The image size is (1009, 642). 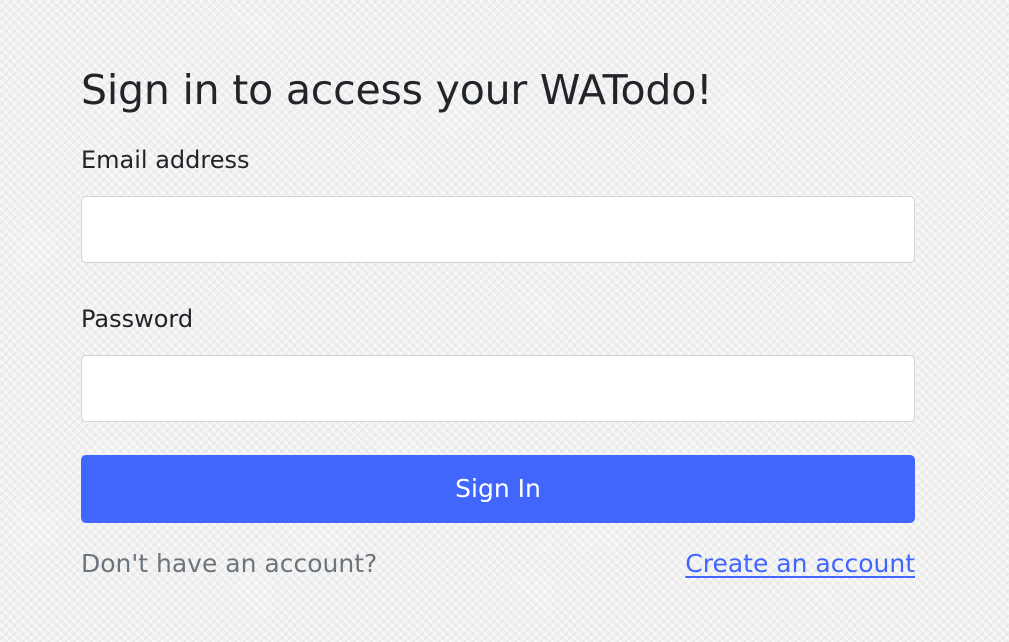 I want to click on account-footer: Don't have an account? Create an account, so click(x=498, y=563).